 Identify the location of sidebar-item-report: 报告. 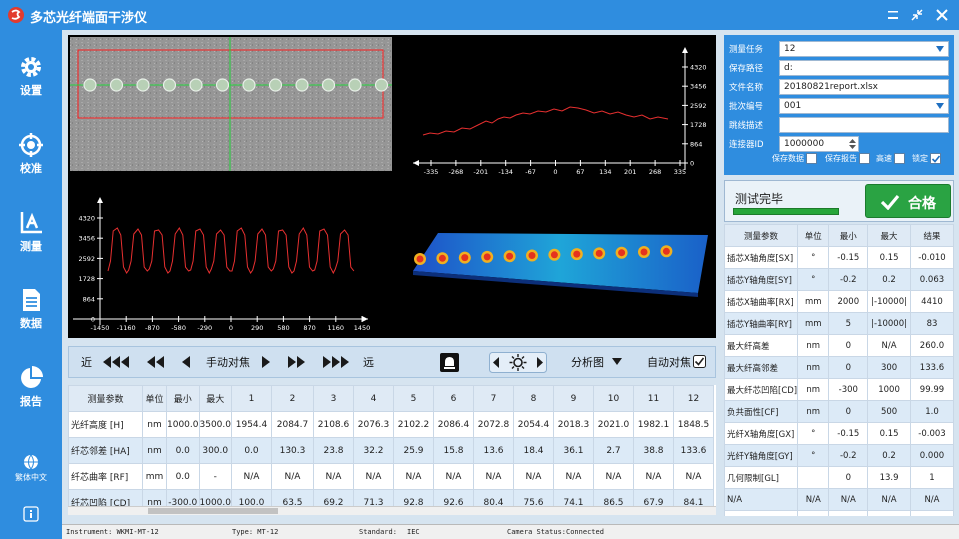
(31, 395).